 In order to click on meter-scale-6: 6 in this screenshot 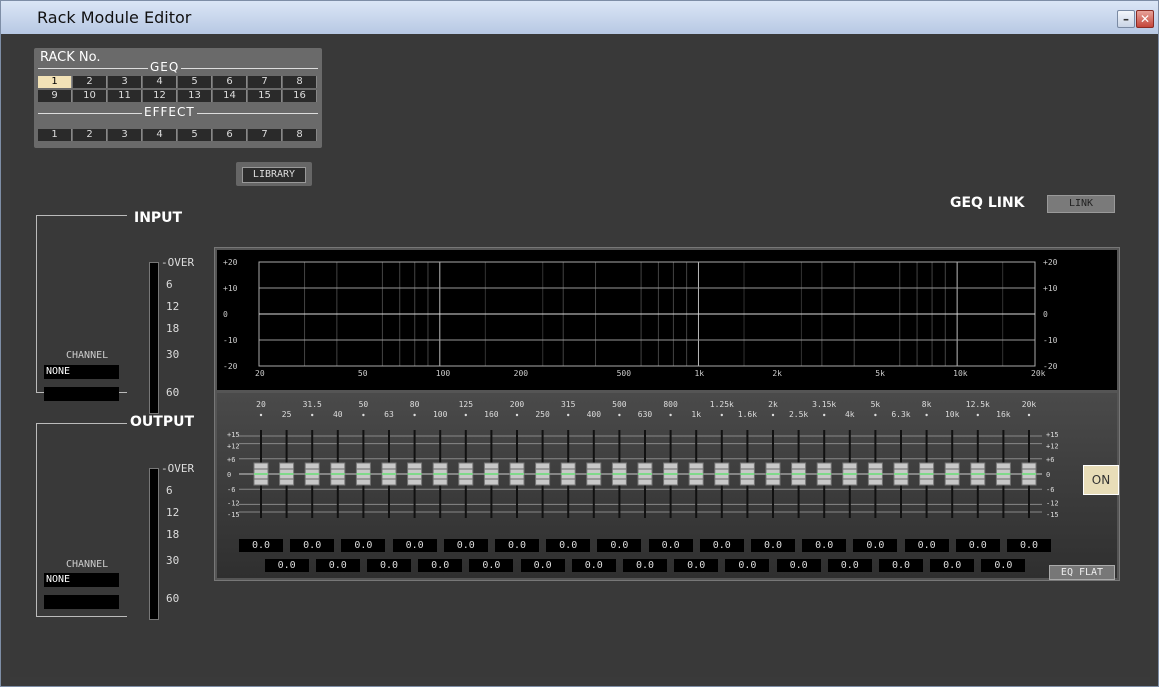, I will do `click(169, 284)`.